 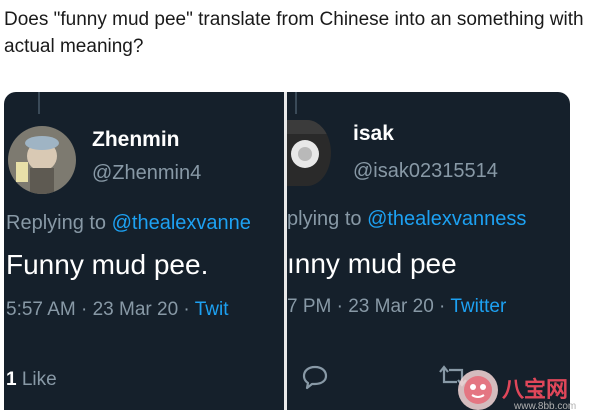 I want to click on mention-link: @thealexvanne, so click(x=181, y=223).